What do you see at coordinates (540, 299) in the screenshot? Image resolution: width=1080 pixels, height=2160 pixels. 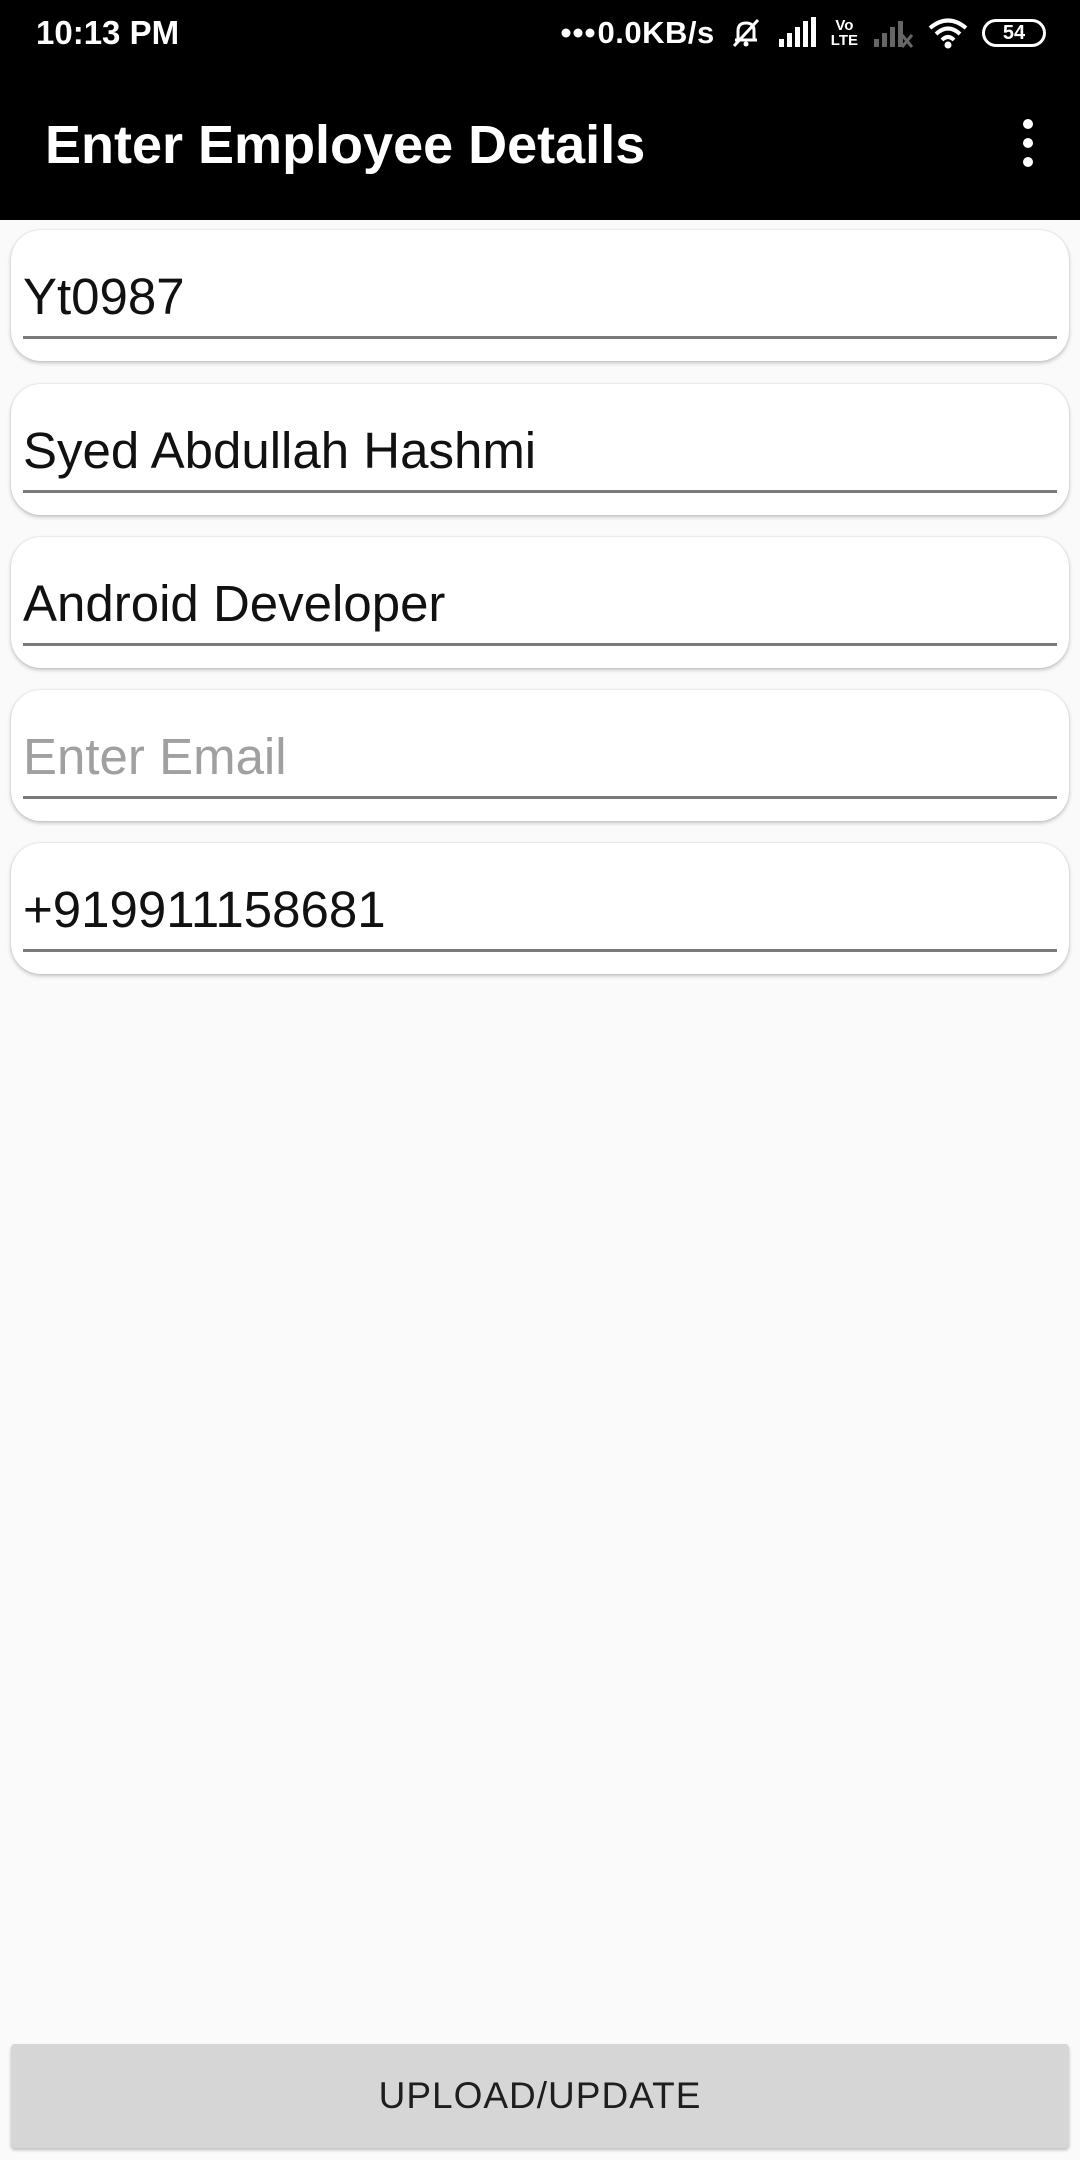 I see `employee-id-field: Yt0987` at bounding box center [540, 299].